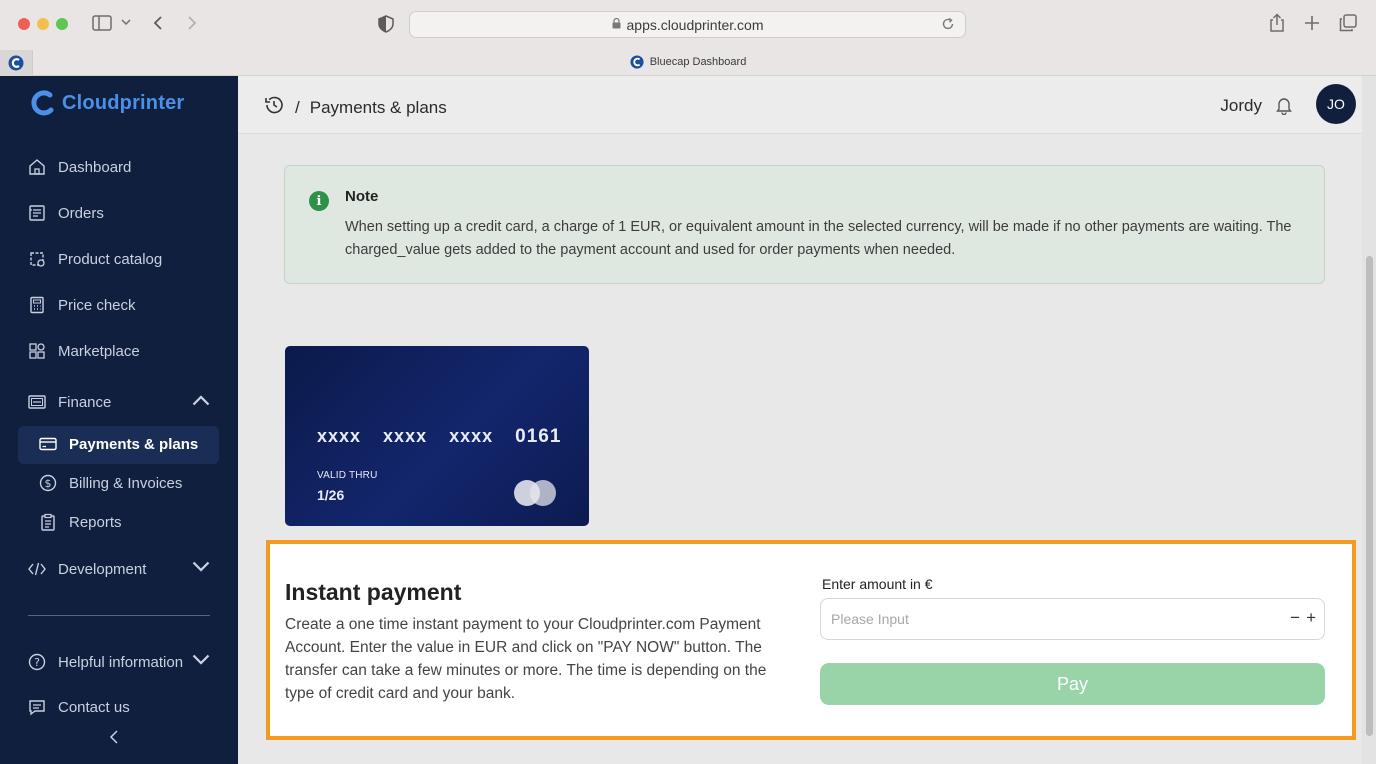  Describe the element at coordinates (66, 213) in the screenshot. I see `sidebar-item-orders: Orders` at that location.